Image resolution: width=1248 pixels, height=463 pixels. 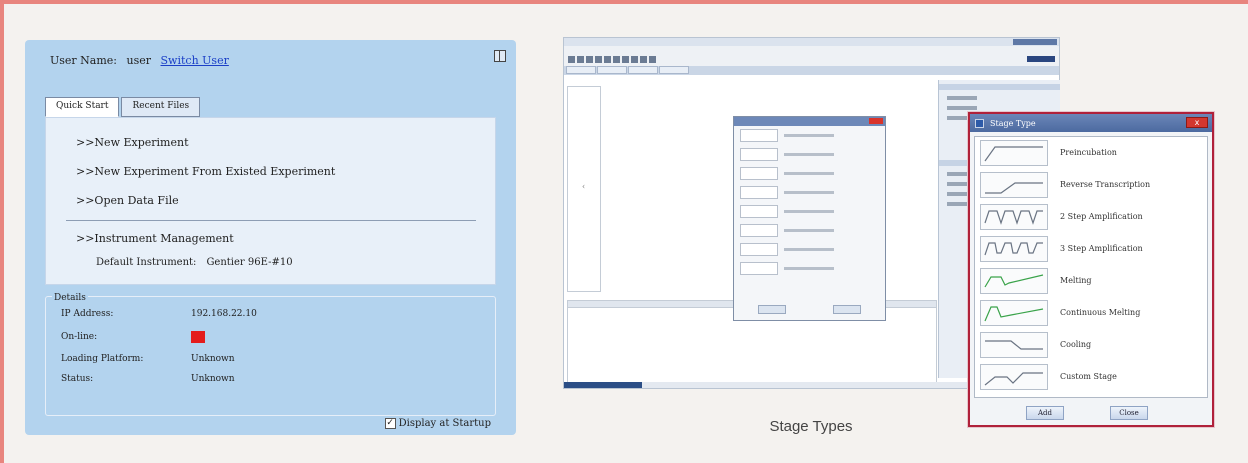 I want to click on three-step-amplification-profile-icon, so click(x=1014, y=249).